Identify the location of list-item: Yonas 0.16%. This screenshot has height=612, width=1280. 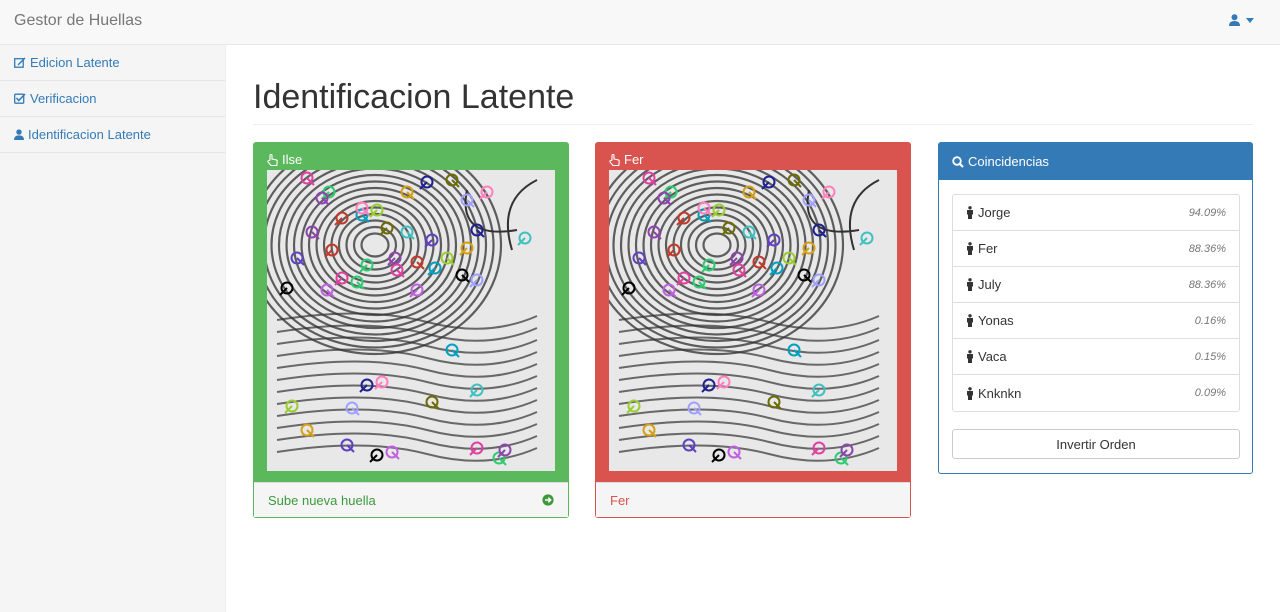
(1096, 321).